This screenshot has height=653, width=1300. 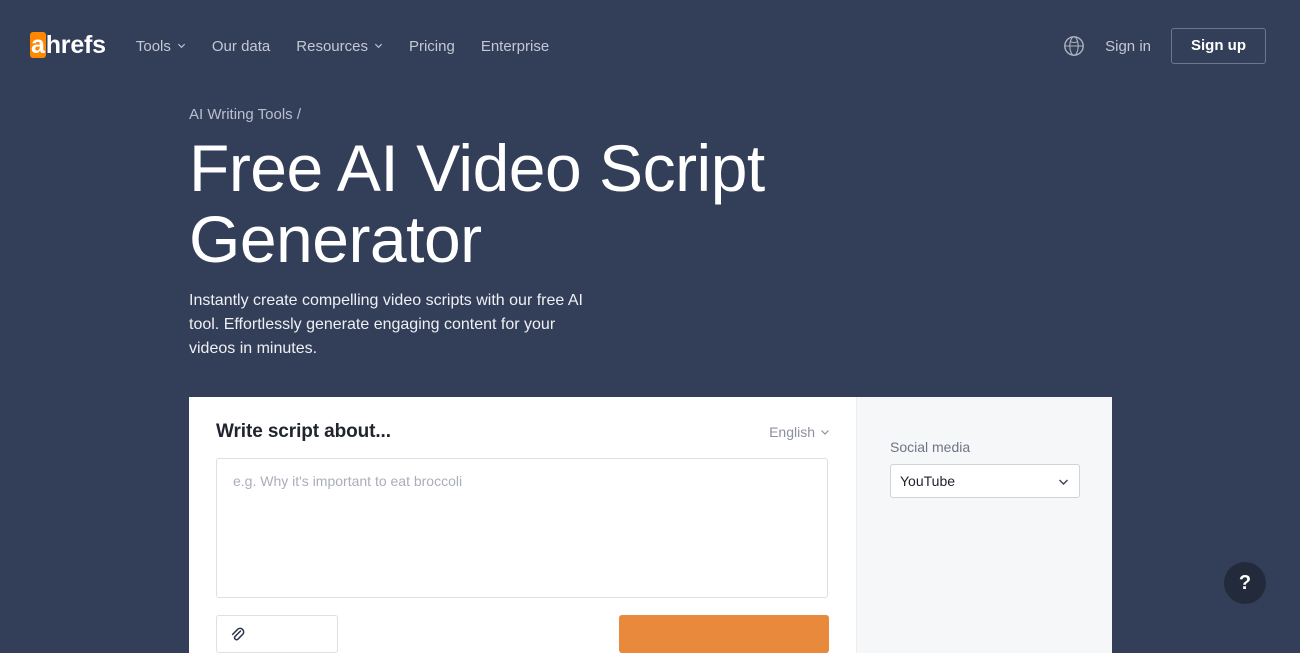 I want to click on logo-text: hrefs, so click(x=75, y=44).